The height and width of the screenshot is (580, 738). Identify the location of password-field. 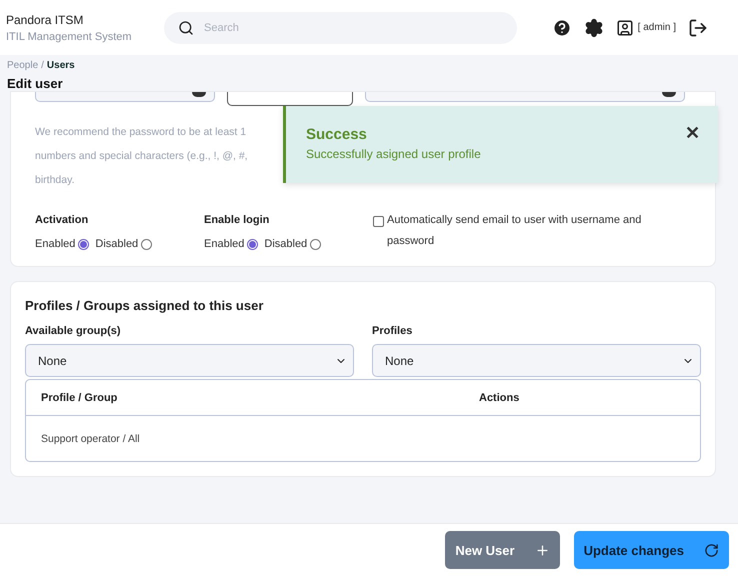
(125, 97).